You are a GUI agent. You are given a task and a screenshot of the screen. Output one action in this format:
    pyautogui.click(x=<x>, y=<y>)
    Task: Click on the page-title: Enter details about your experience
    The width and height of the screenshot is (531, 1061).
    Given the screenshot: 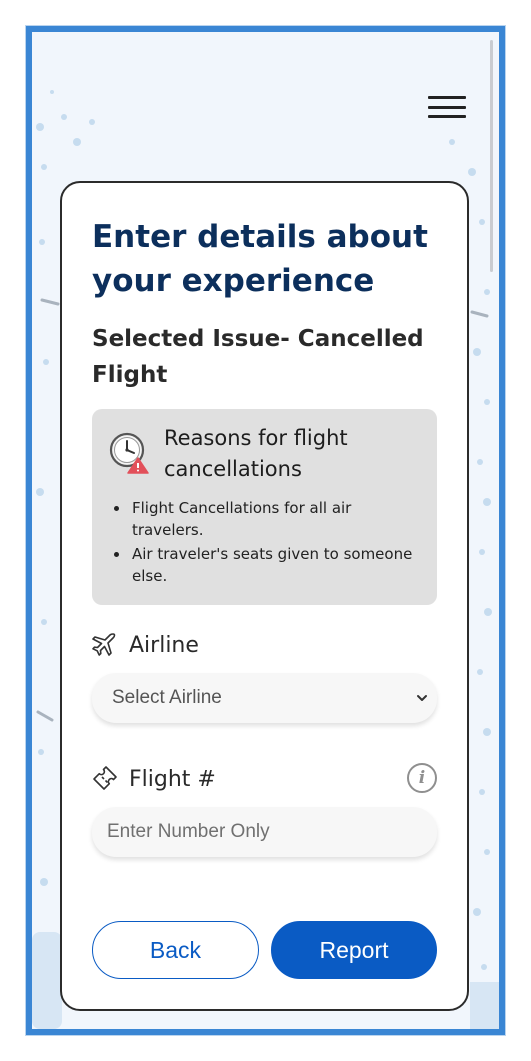 What is the action you would take?
    pyautogui.click(x=260, y=259)
    